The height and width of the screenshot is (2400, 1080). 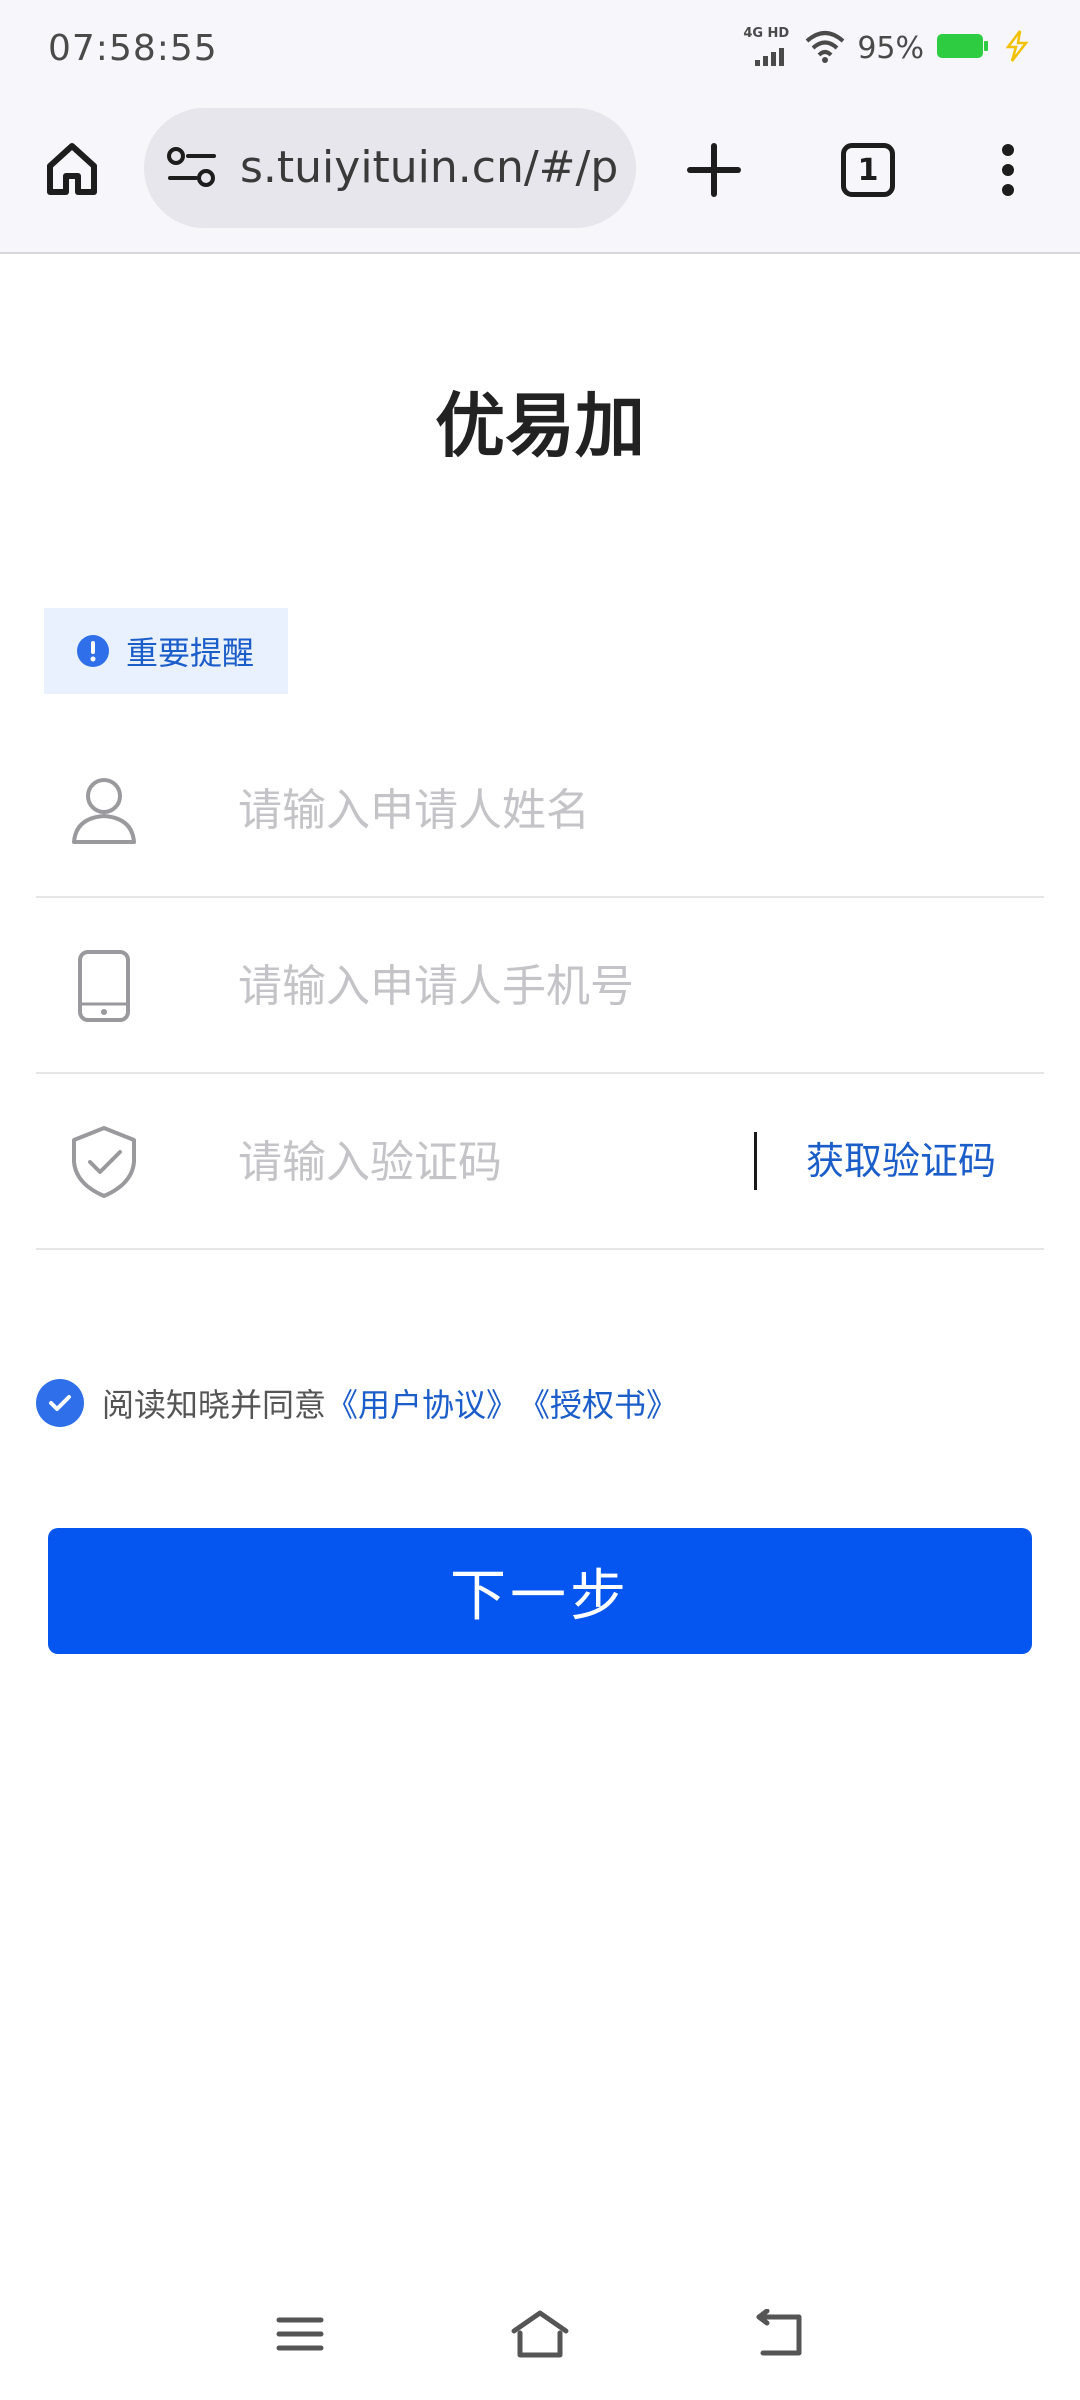 I want to click on important-notice: 重要提醒, so click(x=166, y=651).